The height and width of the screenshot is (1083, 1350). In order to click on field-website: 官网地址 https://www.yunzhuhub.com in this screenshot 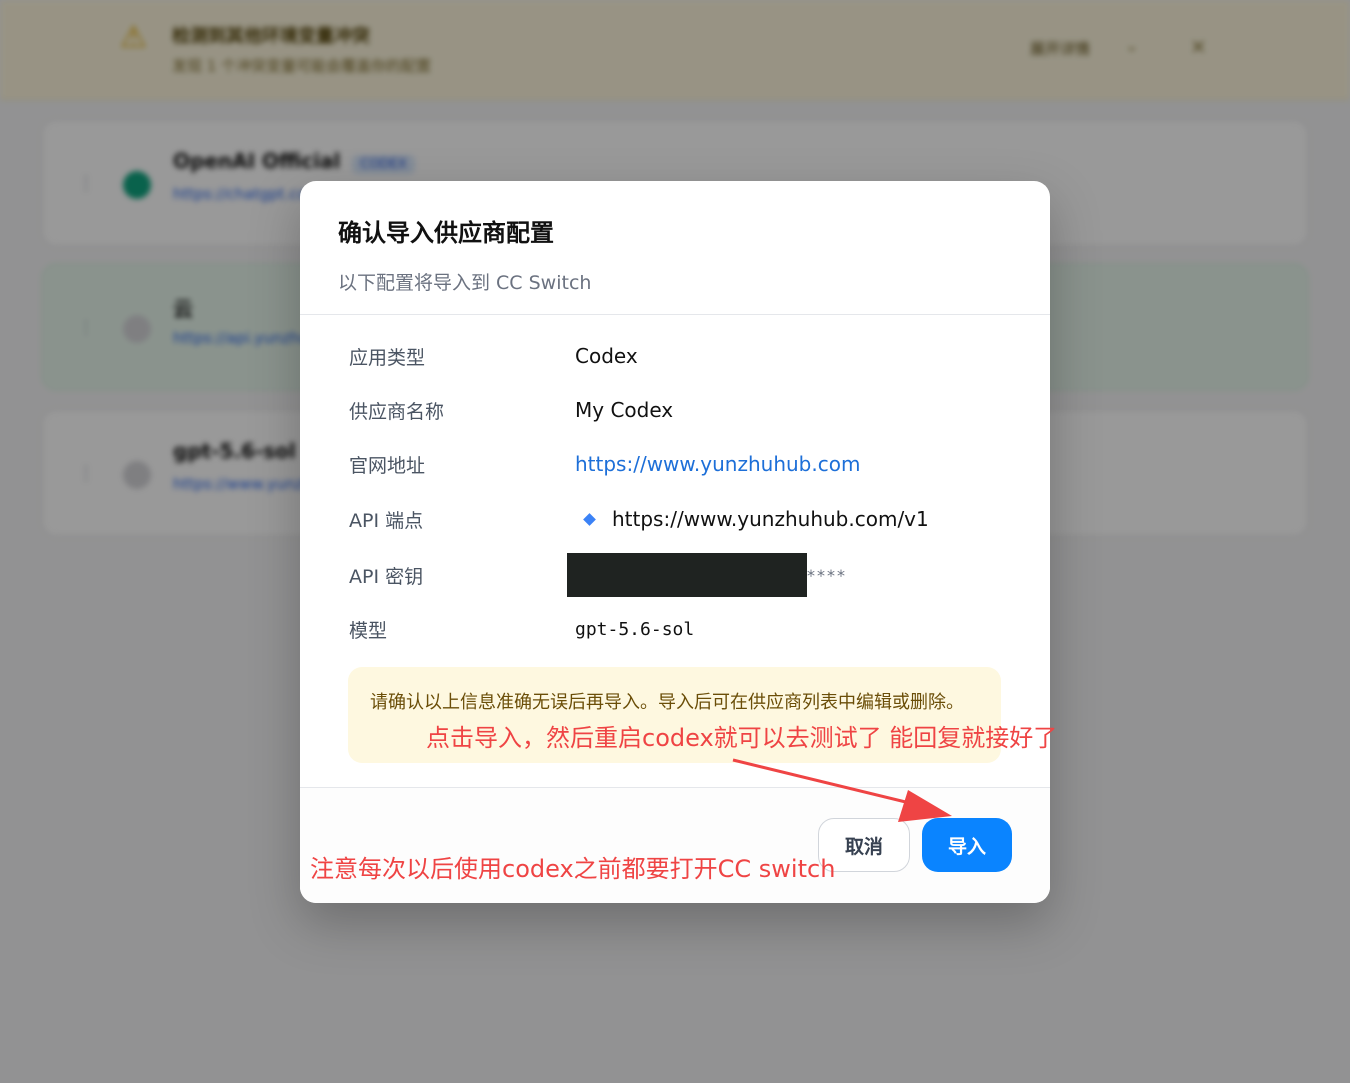, I will do `click(679, 464)`.